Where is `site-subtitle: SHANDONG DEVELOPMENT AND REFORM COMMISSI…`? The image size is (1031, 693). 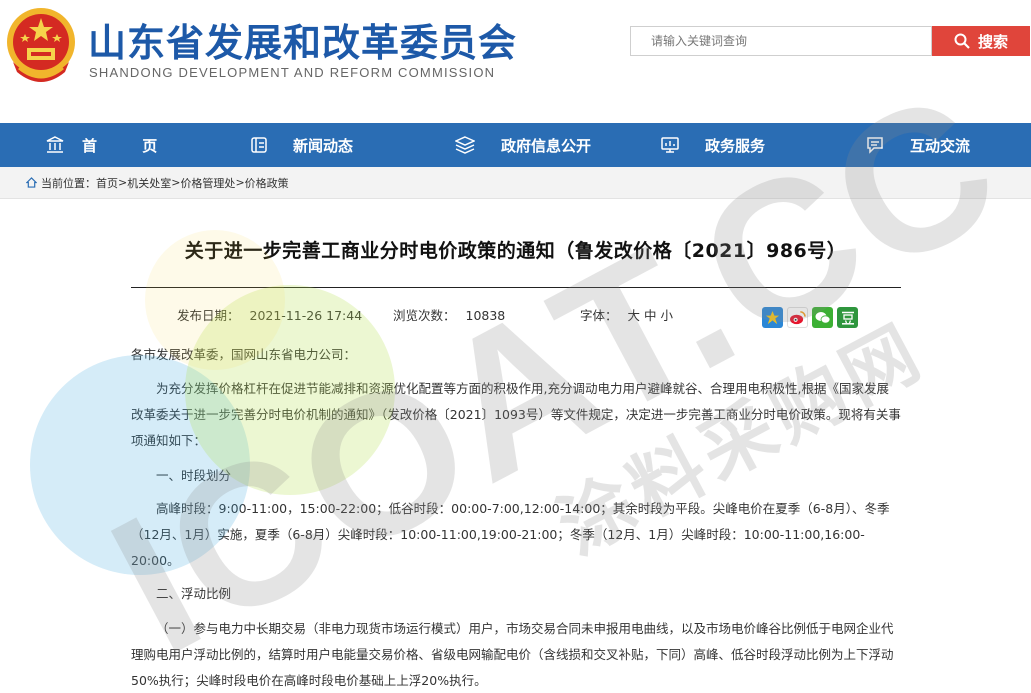 site-subtitle: SHANDONG DEVELOPMENT AND REFORM COMMISSI… is located at coordinates (292, 72).